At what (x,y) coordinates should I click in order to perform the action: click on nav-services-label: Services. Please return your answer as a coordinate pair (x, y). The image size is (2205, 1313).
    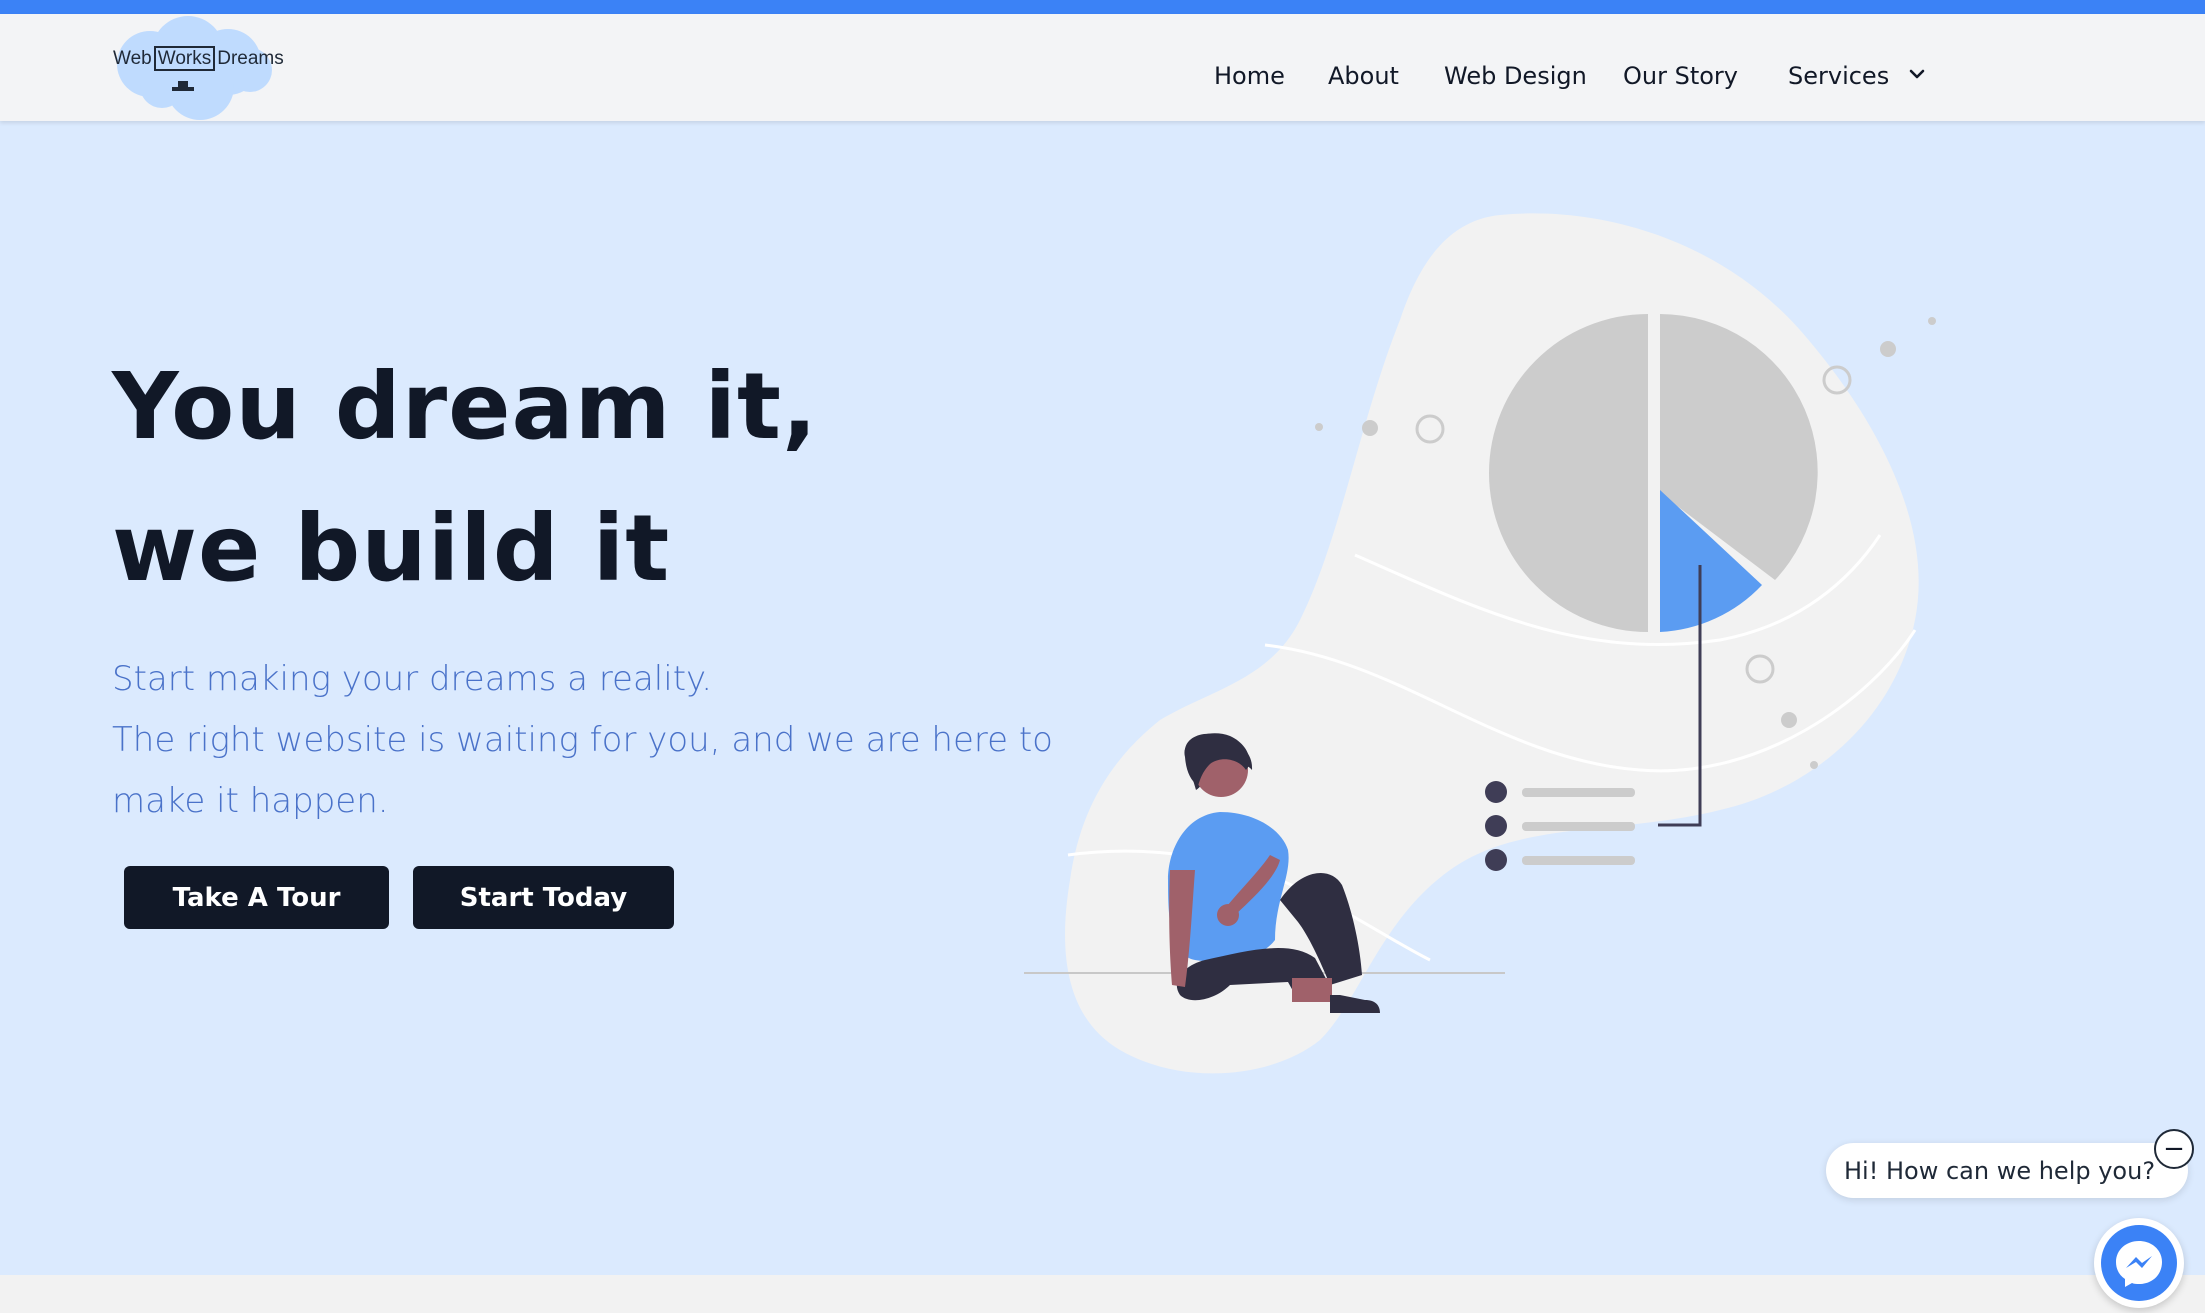
    Looking at the image, I should click on (1839, 76).